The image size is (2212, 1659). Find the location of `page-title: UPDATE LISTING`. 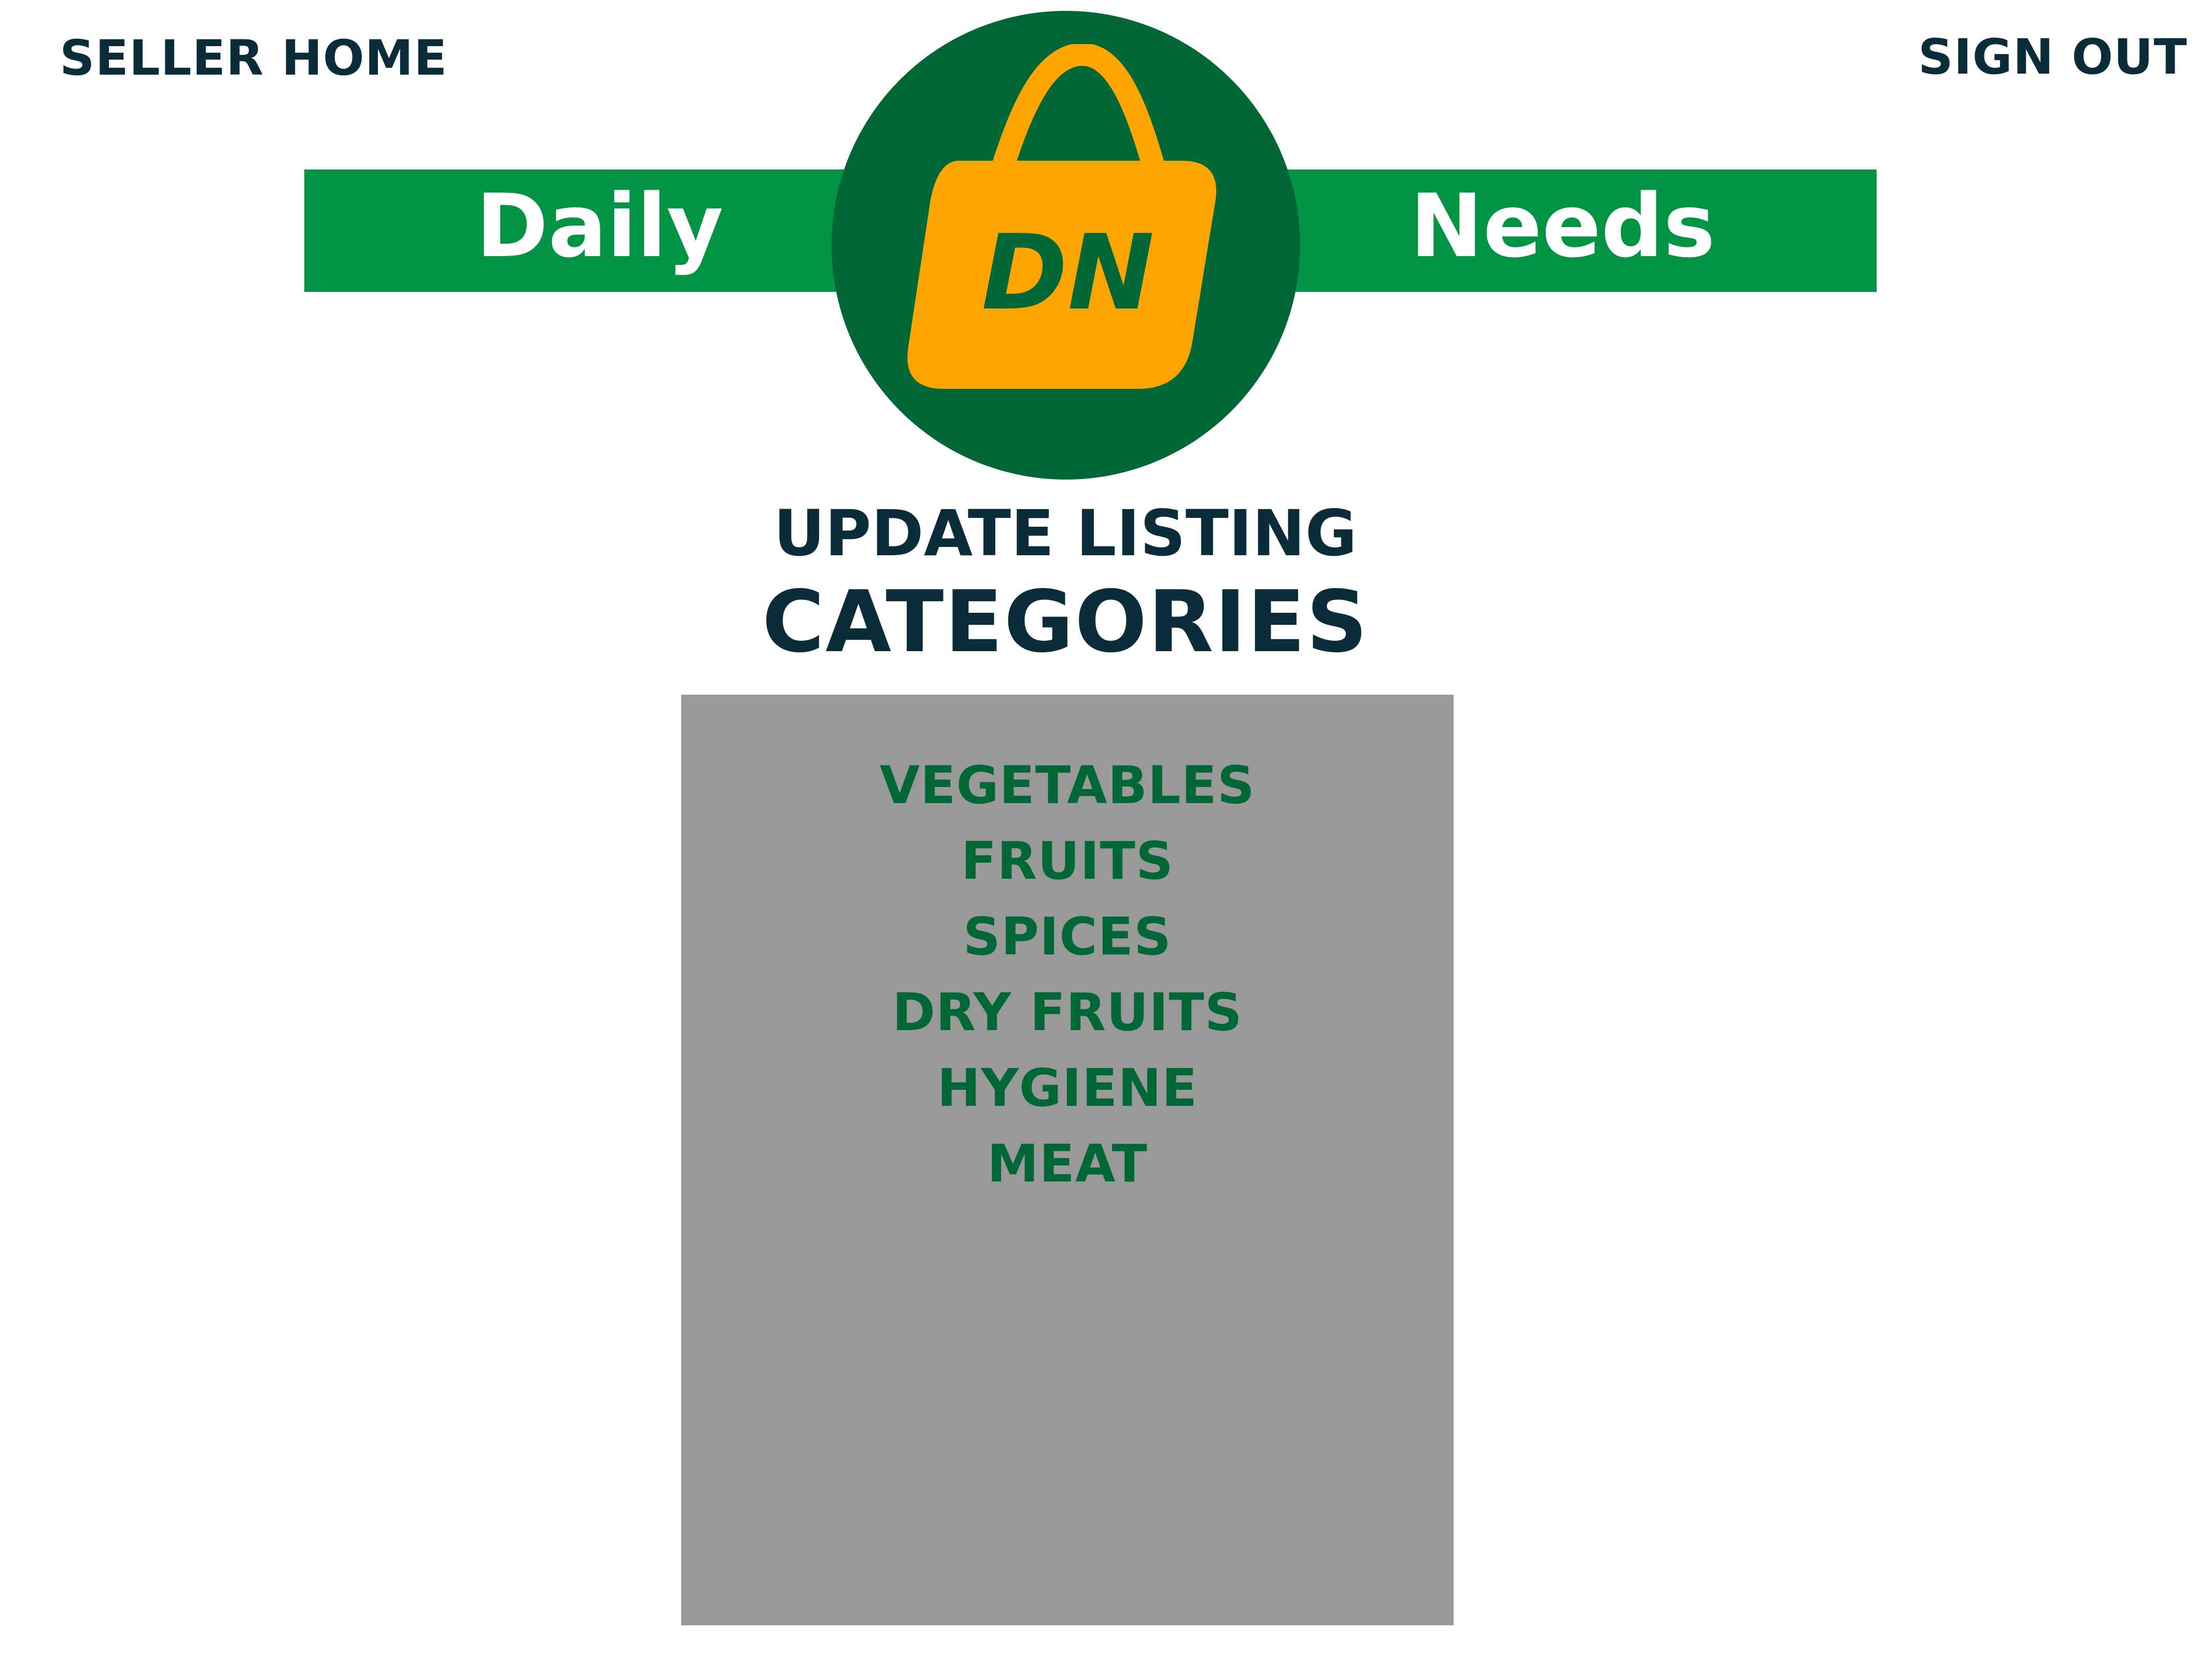

page-title: UPDATE LISTING is located at coordinates (1065, 533).